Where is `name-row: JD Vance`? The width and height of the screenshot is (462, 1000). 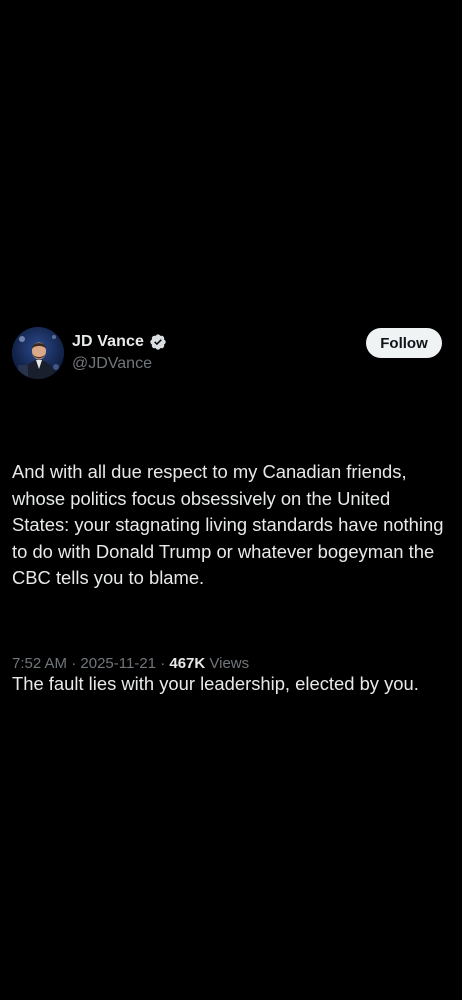
name-row: JD Vance is located at coordinates (119, 342).